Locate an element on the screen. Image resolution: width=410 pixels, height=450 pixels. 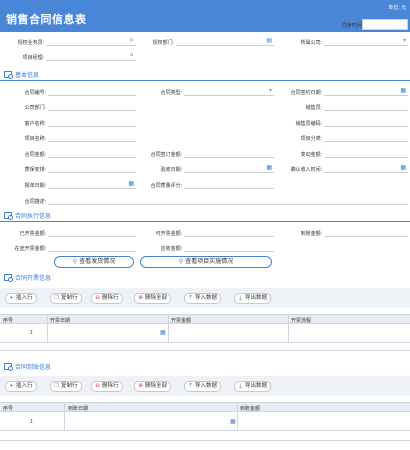
project-category-field is located at coordinates (366, 137).